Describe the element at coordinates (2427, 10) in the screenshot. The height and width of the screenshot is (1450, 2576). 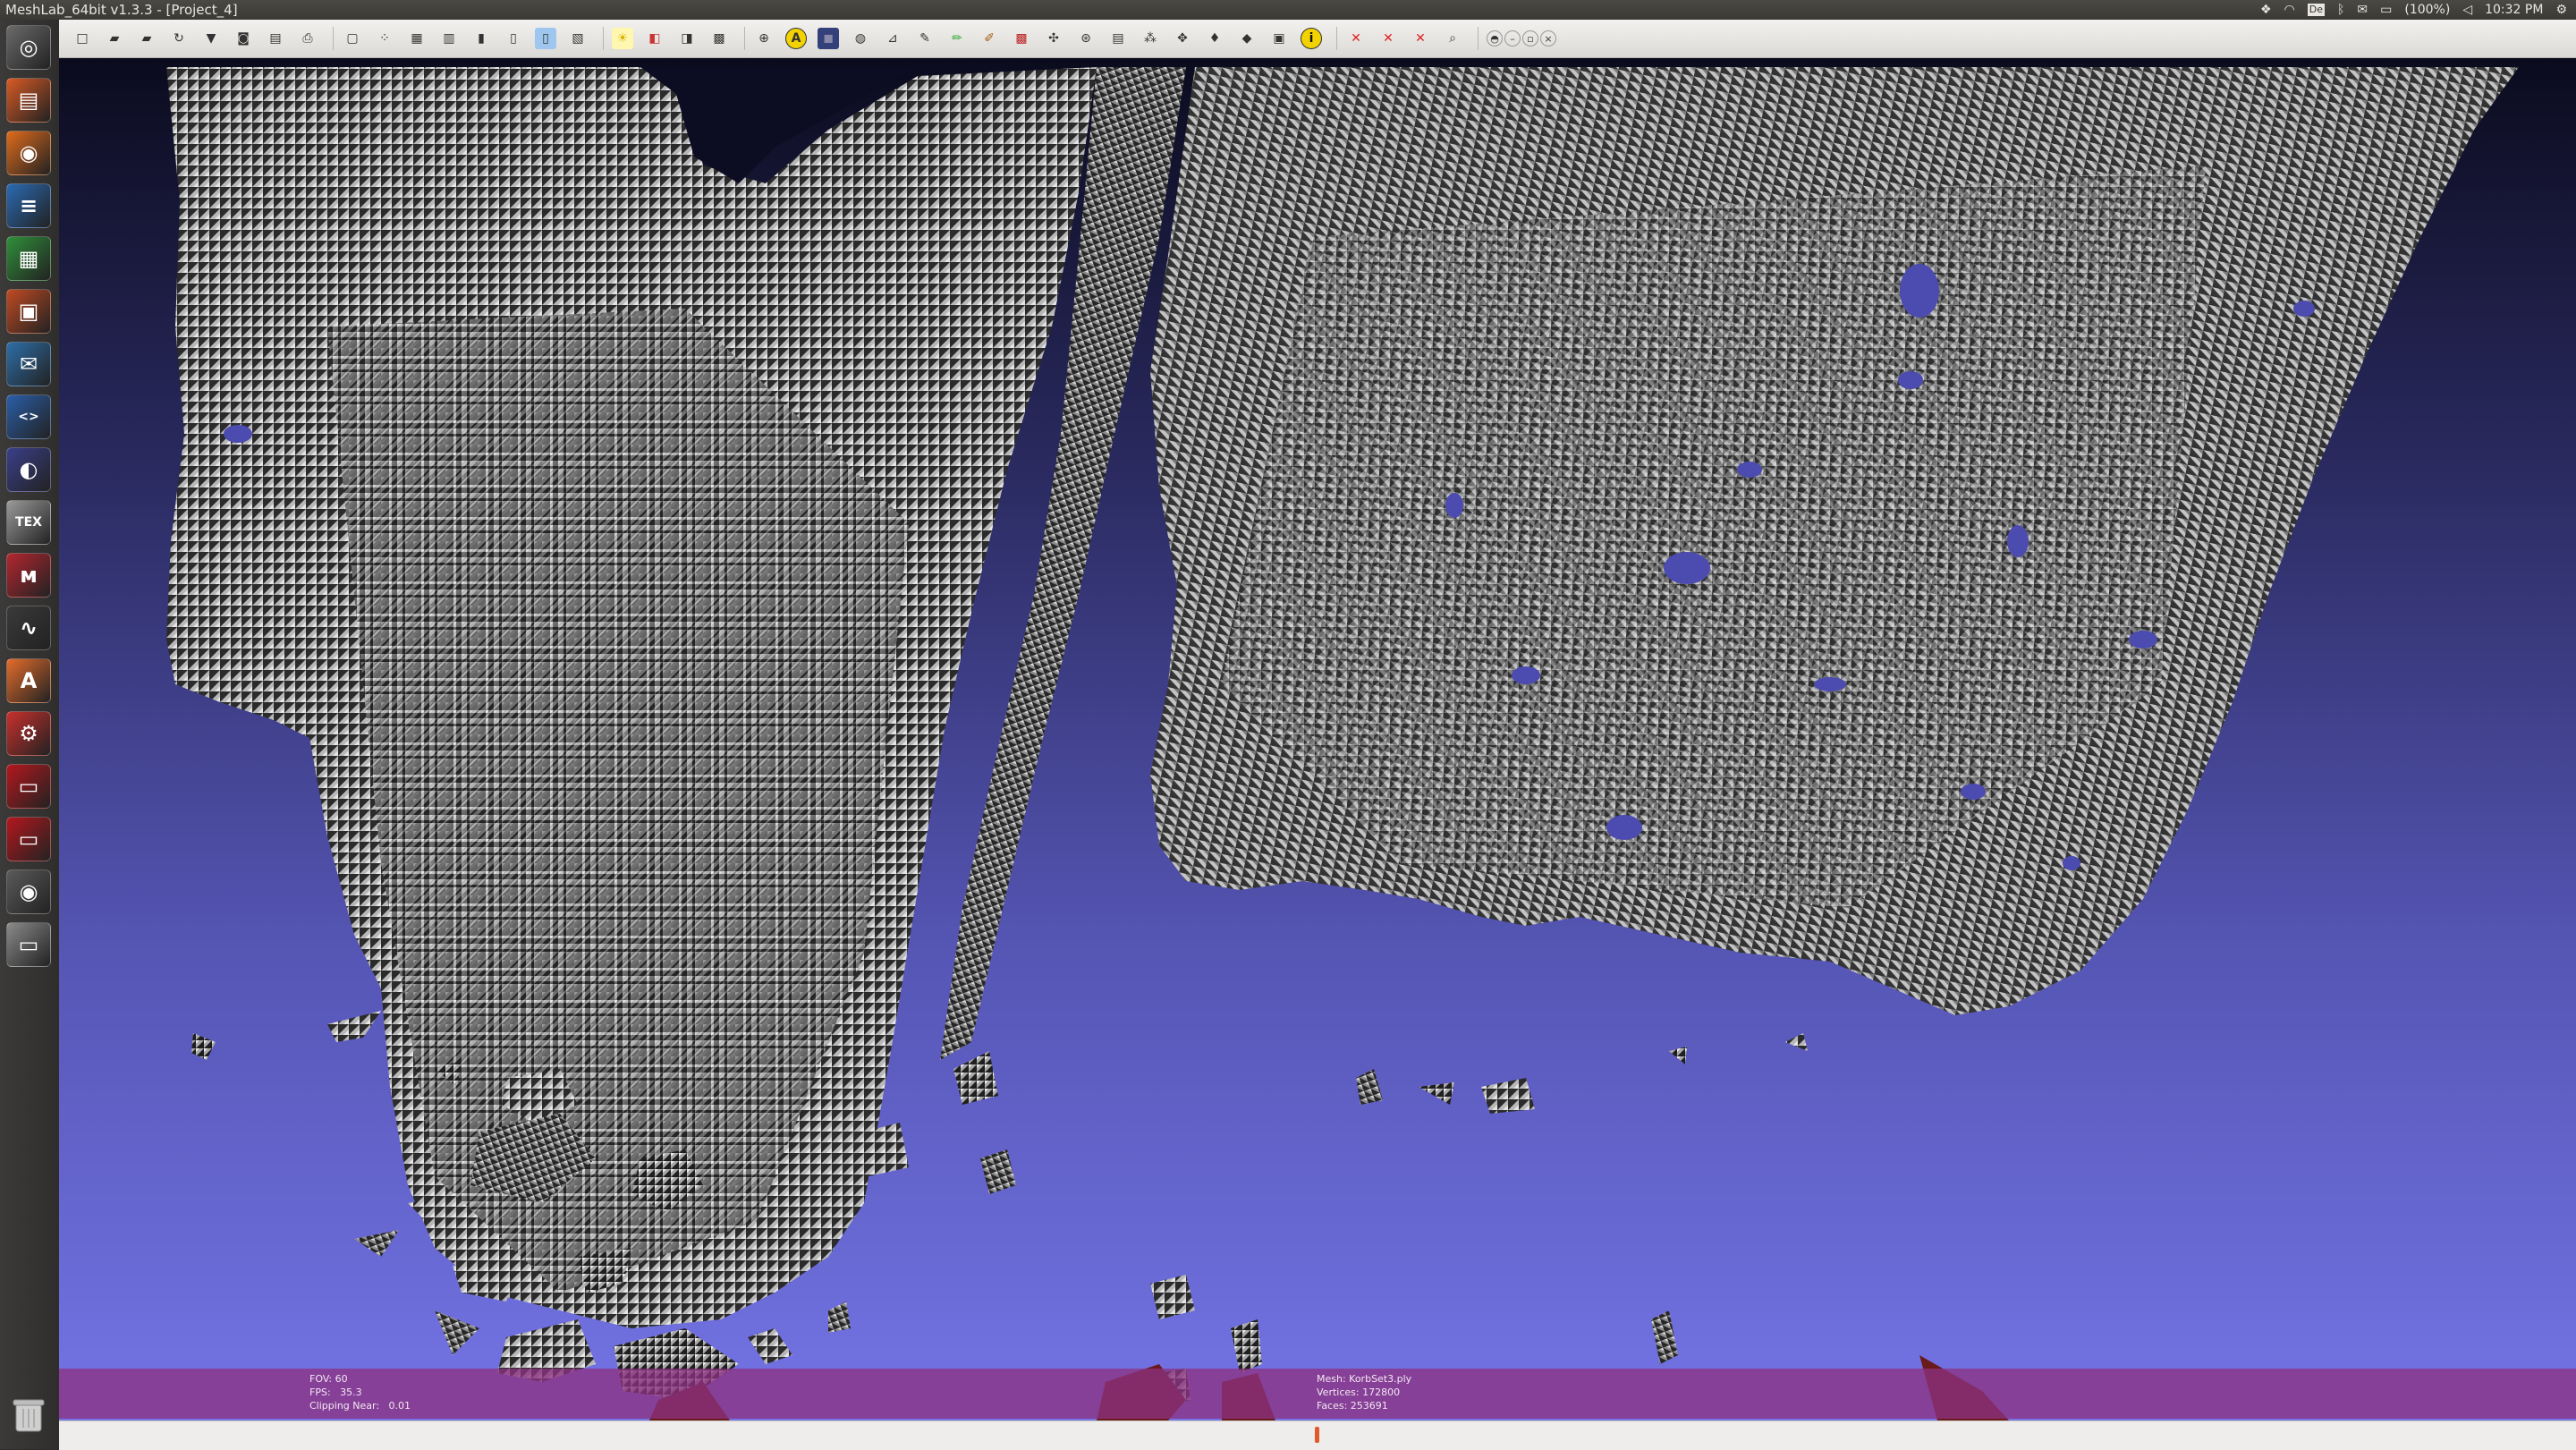
I see `battery-percent: (100%)` at that location.